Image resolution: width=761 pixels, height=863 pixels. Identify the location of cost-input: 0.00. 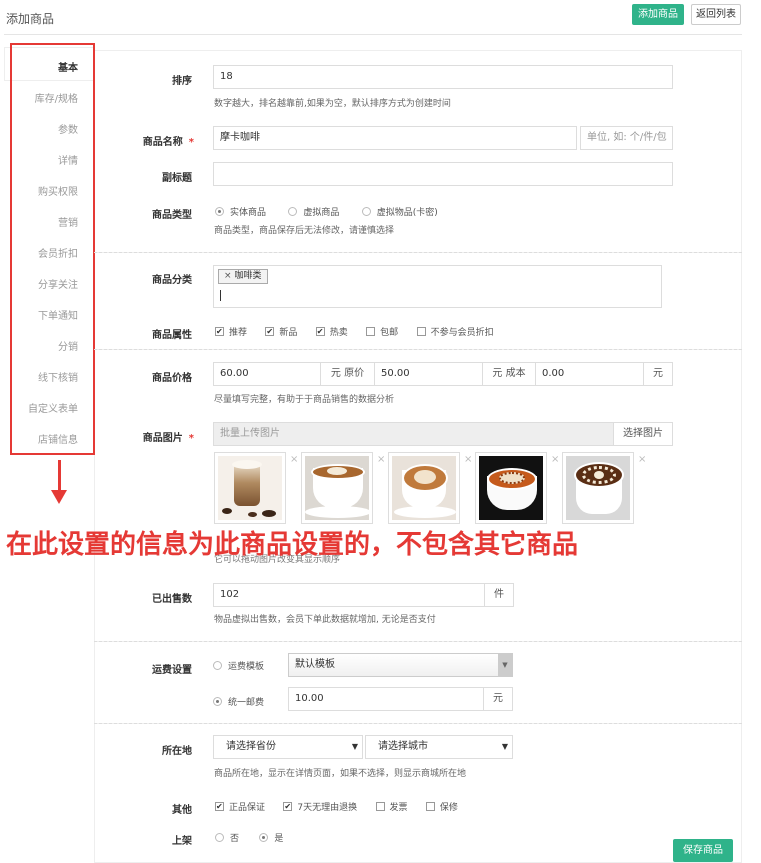
(589, 374).